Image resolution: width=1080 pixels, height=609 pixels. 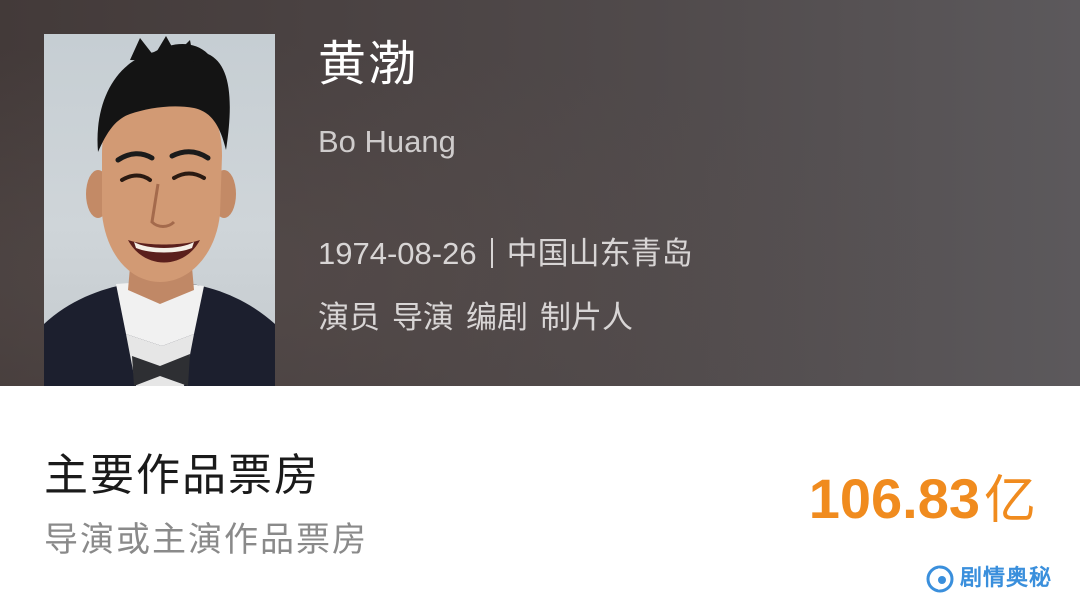 I want to click on box-office-value: 106.83亿, so click(x=922, y=500).